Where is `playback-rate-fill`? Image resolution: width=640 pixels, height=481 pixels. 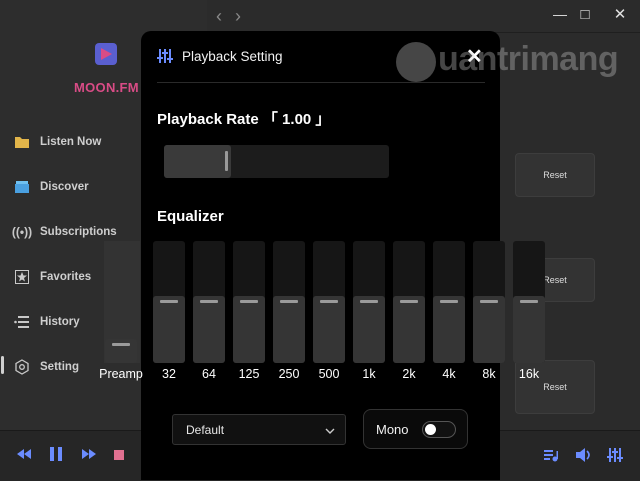 playback-rate-fill is located at coordinates (197, 161).